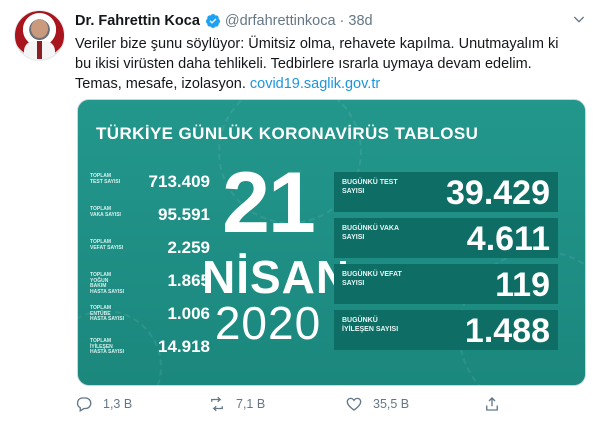 The width and height of the screenshot is (601, 427). I want to click on total-test-stat: TOPLAM TEST SAYISI 713.409, so click(150, 184).